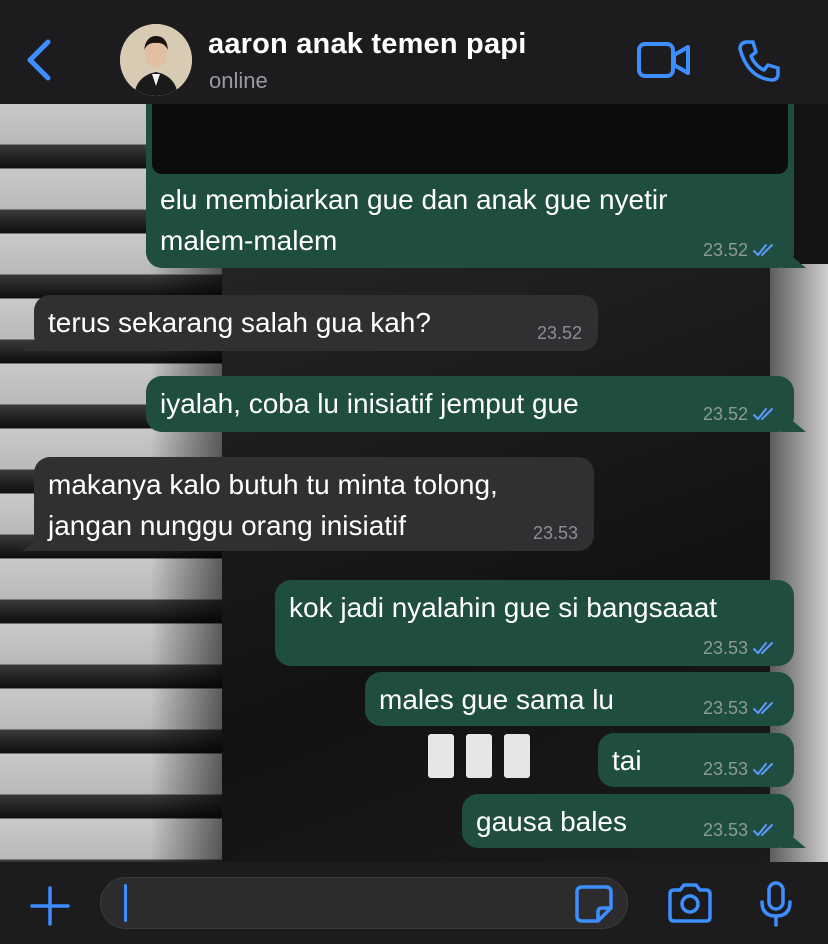 This screenshot has height=944, width=828. What do you see at coordinates (239, 322) in the screenshot?
I see `message-text: terus sekarang salah gua kah?` at bounding box center [239, 322].